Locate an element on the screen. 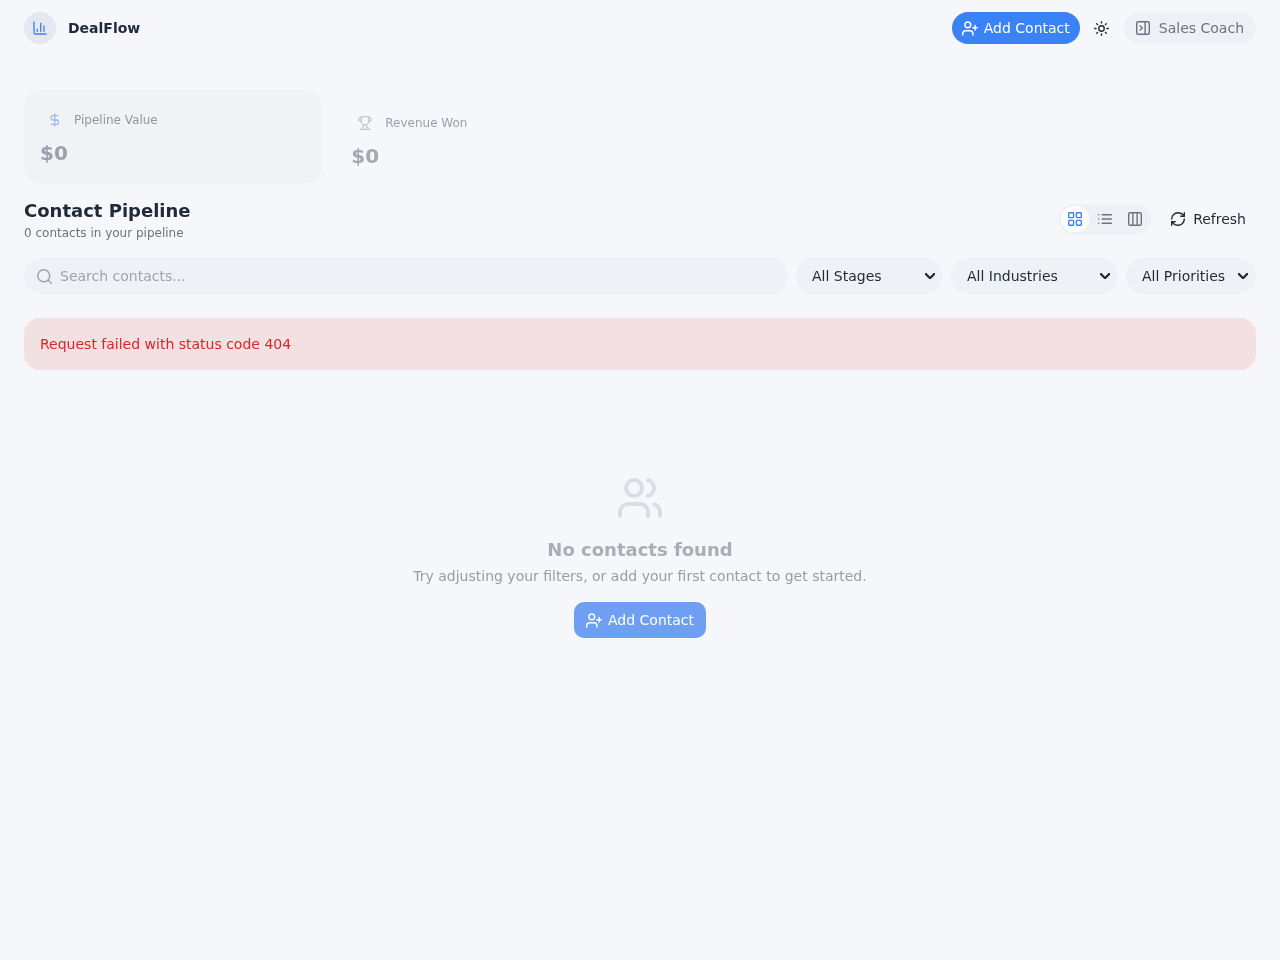  sales-coach-button: Sales Coach is located at coordinates (1189, 28).